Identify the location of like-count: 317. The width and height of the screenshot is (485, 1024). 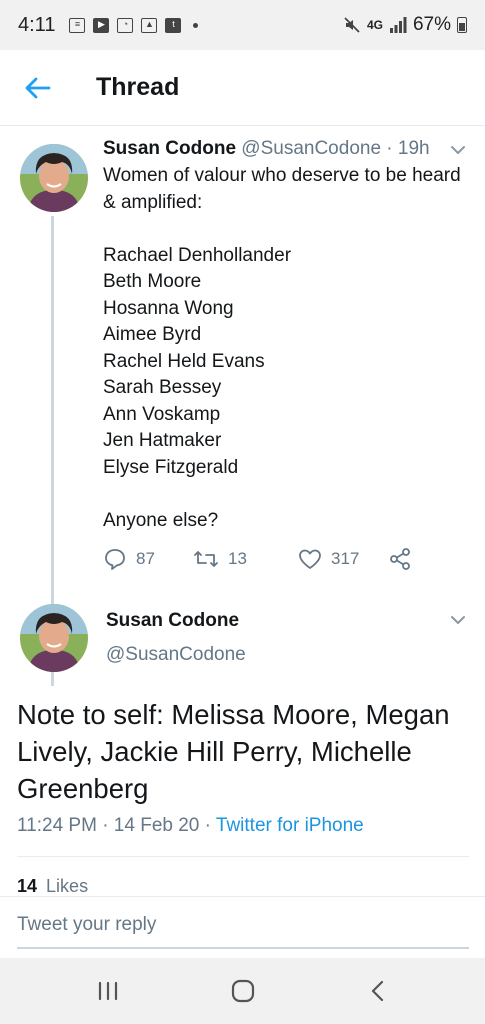
(345, 558).